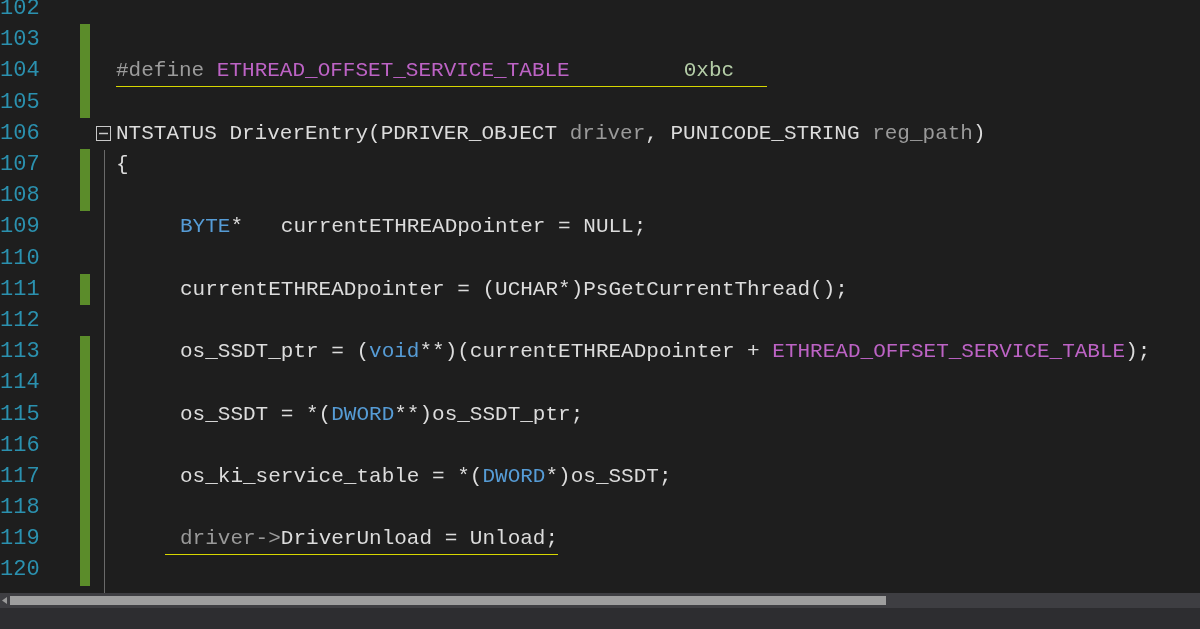 This screenshot has width=1200, height=629. I want to click on line-number: 104, so click(20, 71).